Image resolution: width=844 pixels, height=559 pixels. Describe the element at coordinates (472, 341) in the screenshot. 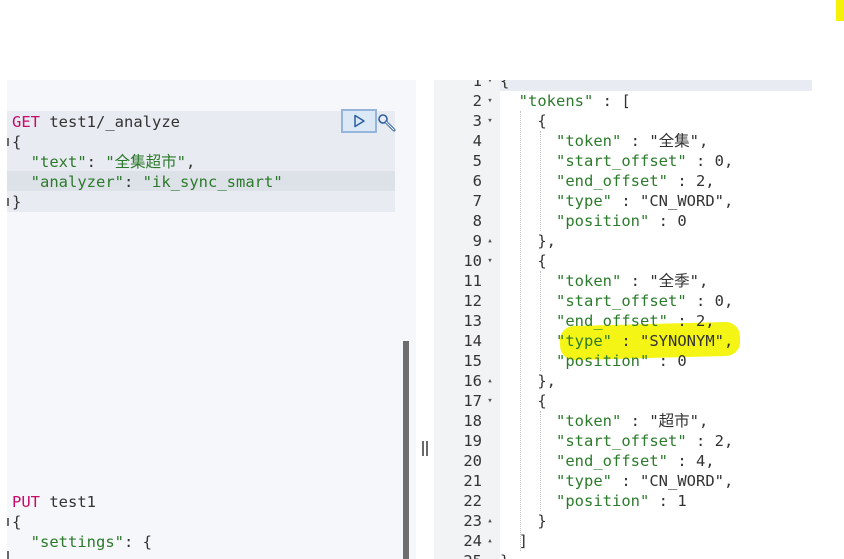

I see `line-number: 14` at that location.